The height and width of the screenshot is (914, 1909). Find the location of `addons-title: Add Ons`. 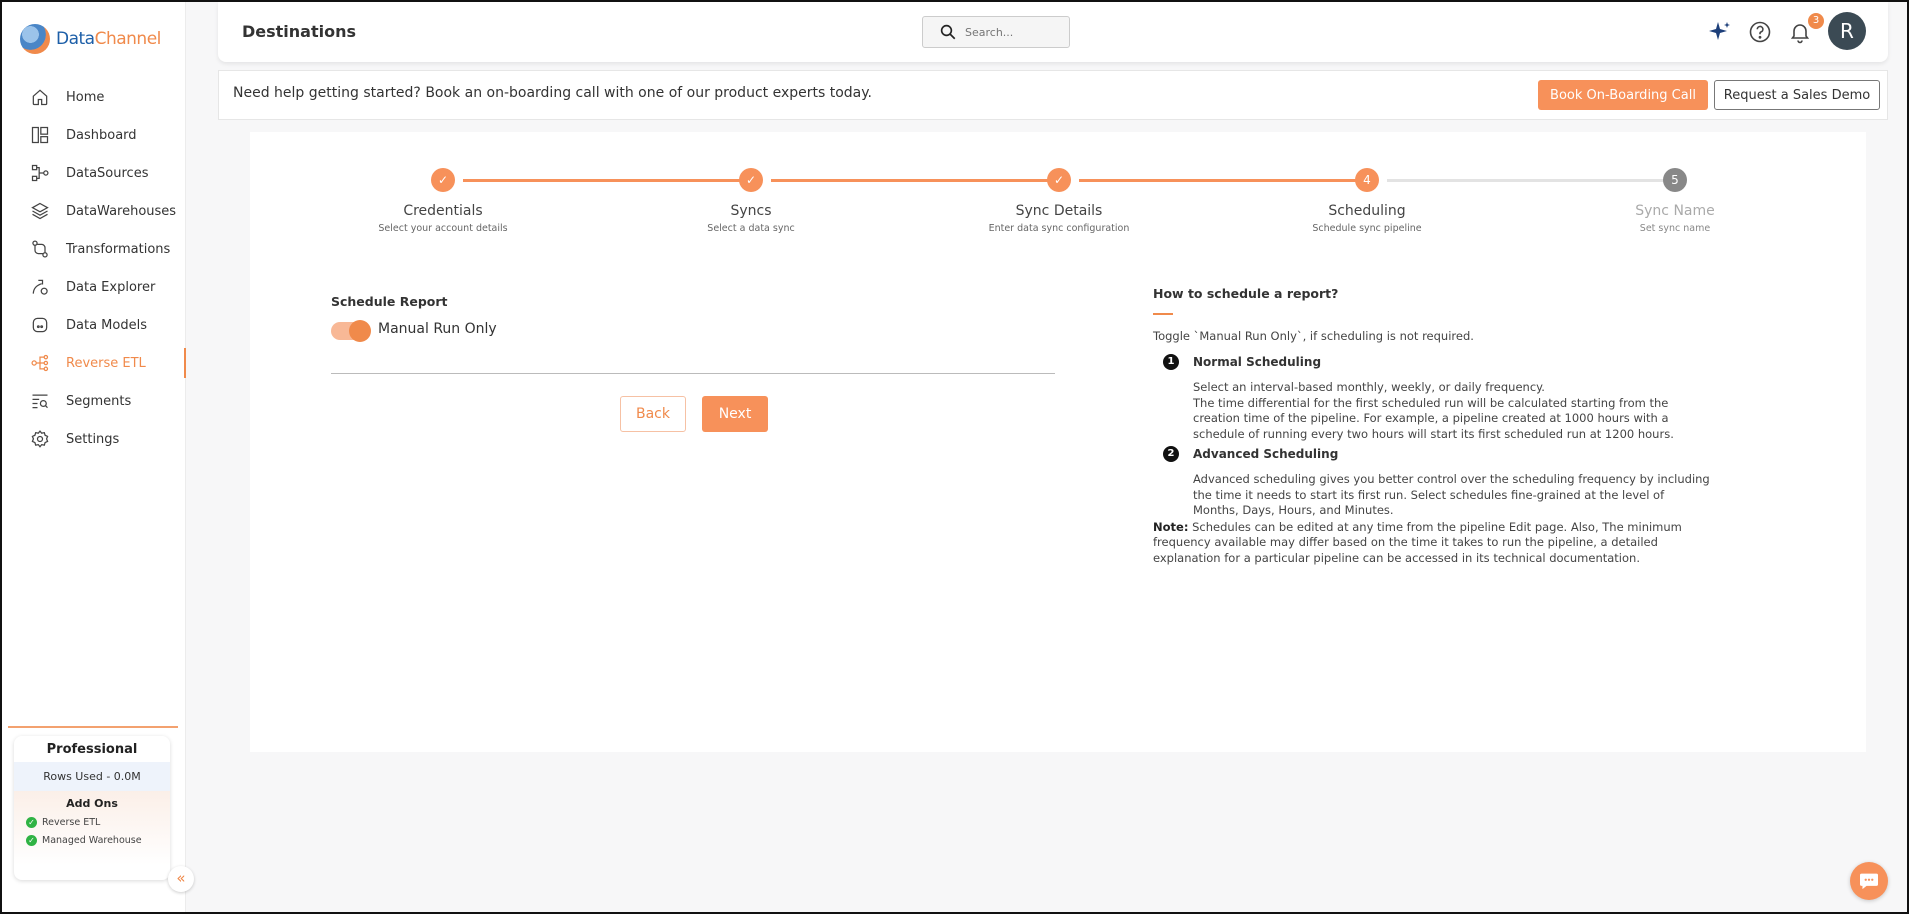

addons-title: Add Ons is located at coordinates (92, 803).